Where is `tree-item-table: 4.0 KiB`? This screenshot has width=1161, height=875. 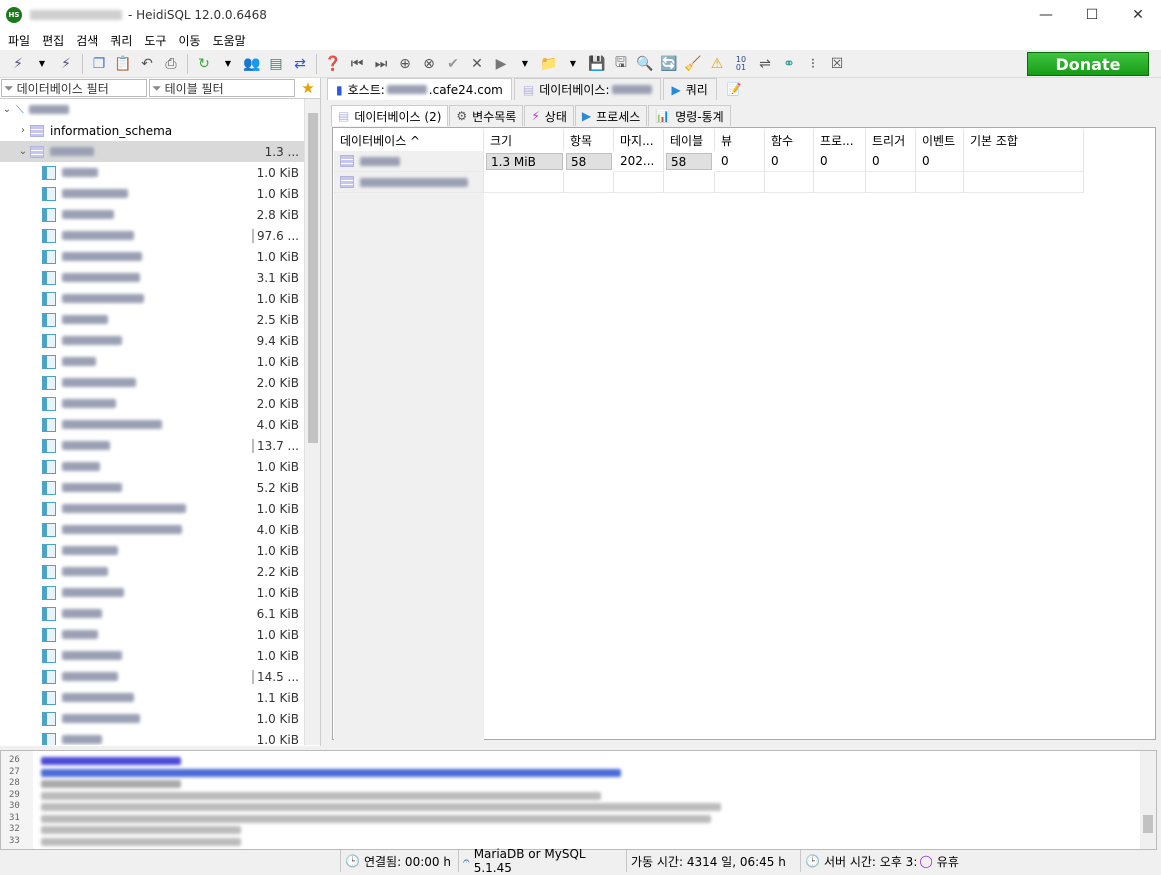 tree-item-table: 4.0 KiB is located at coordinates (152, 529).